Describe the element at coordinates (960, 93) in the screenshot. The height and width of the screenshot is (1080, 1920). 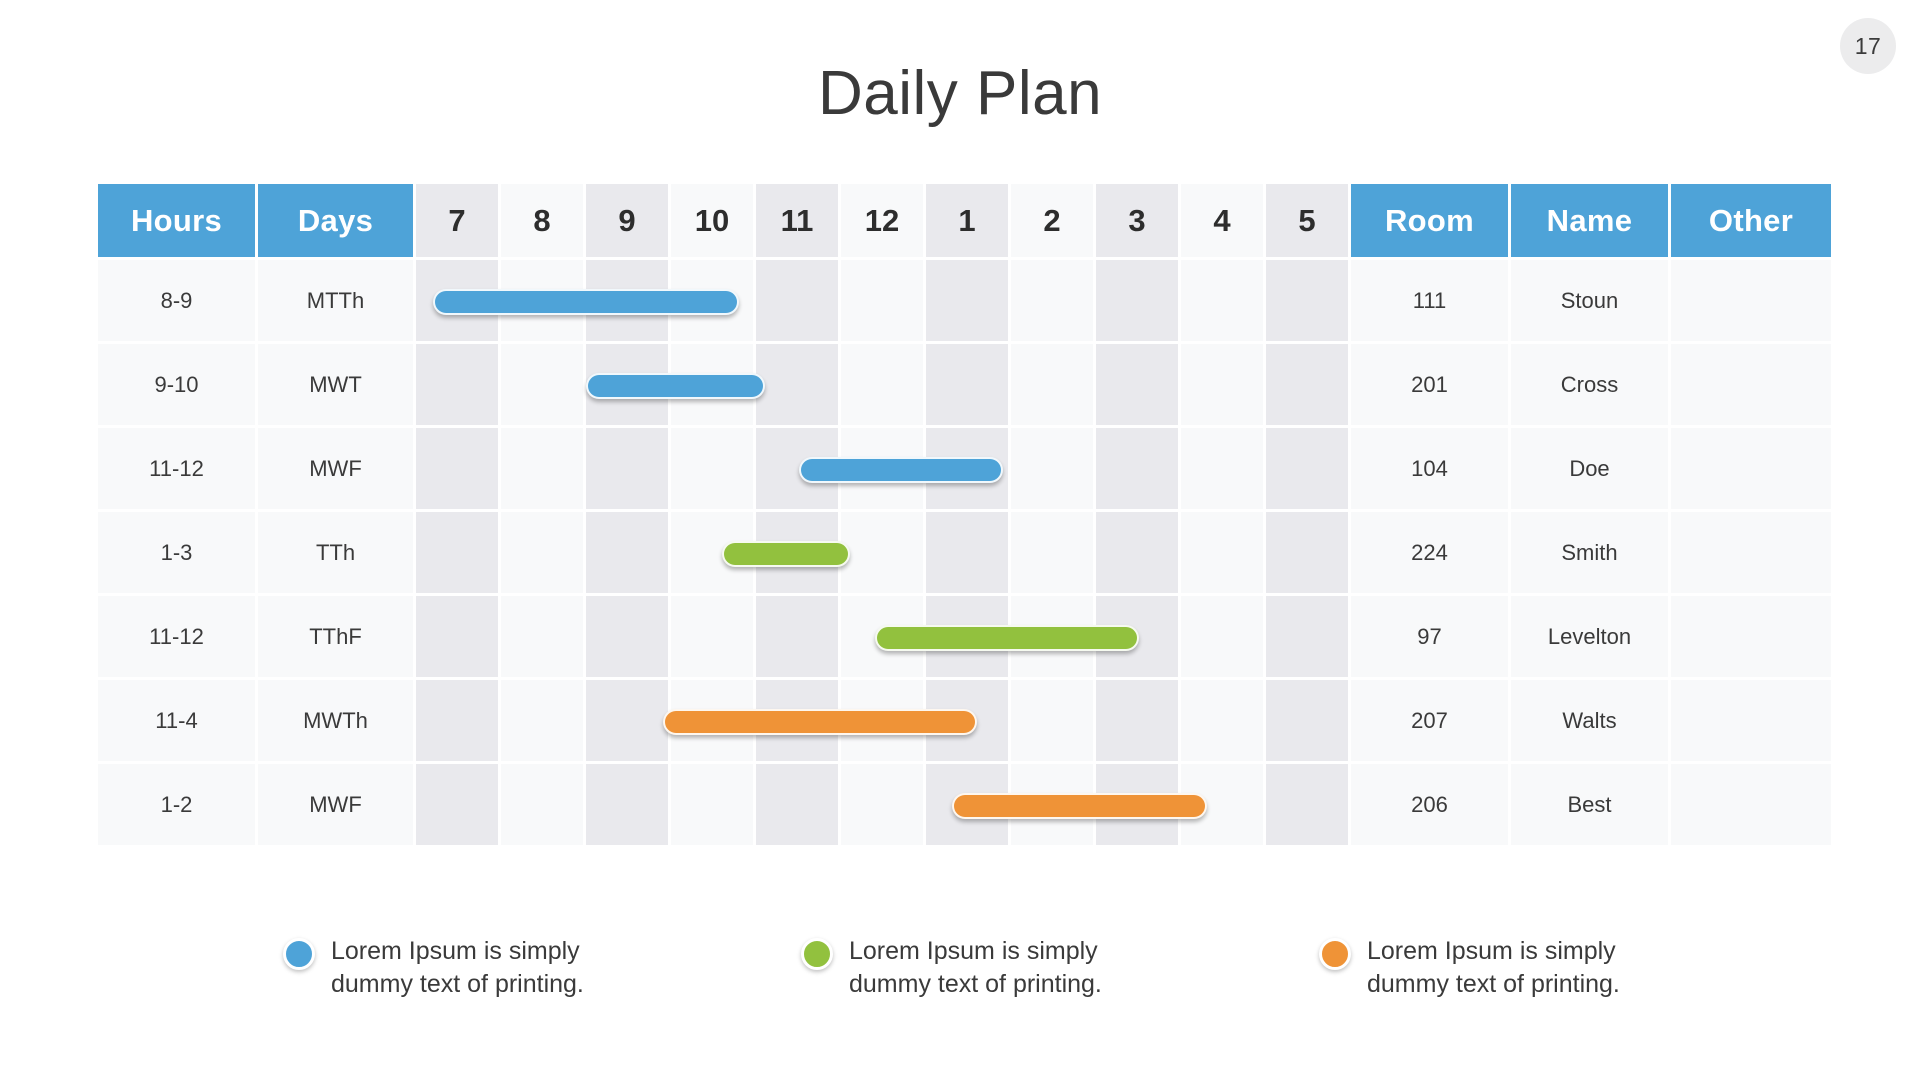
I see `page-title: Daily Plan` at that location.